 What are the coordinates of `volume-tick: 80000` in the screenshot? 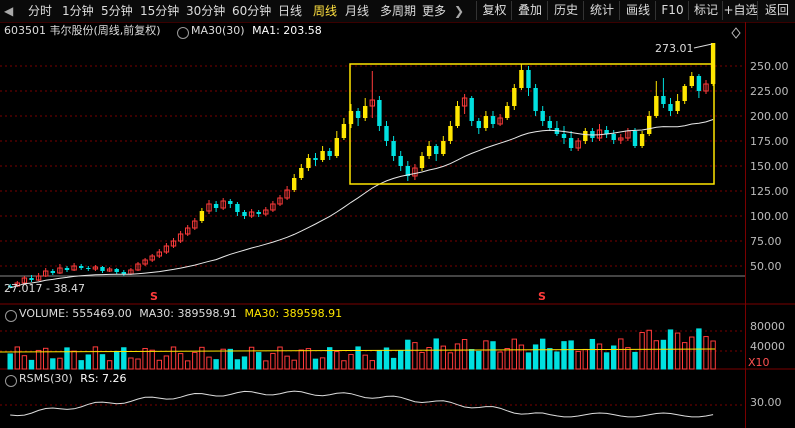 It's located at (767, 326).